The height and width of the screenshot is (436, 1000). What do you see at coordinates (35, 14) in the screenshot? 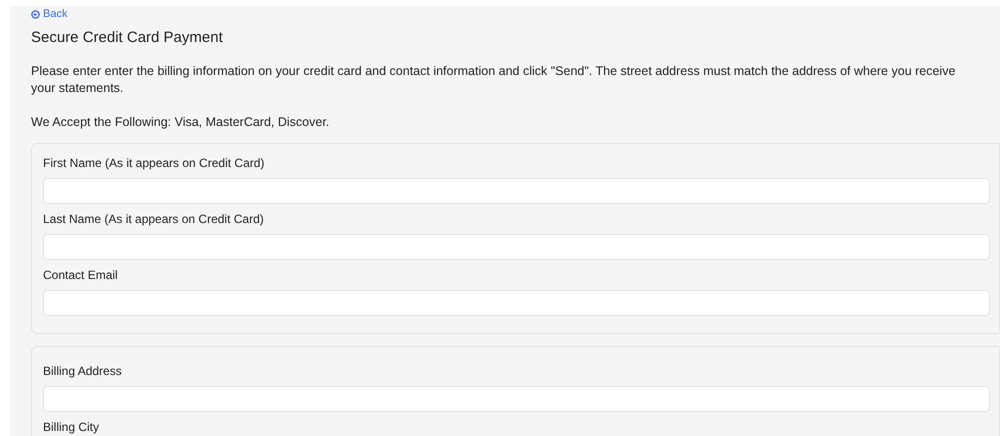
I see `back-icon` at bounding box center [35, 14].